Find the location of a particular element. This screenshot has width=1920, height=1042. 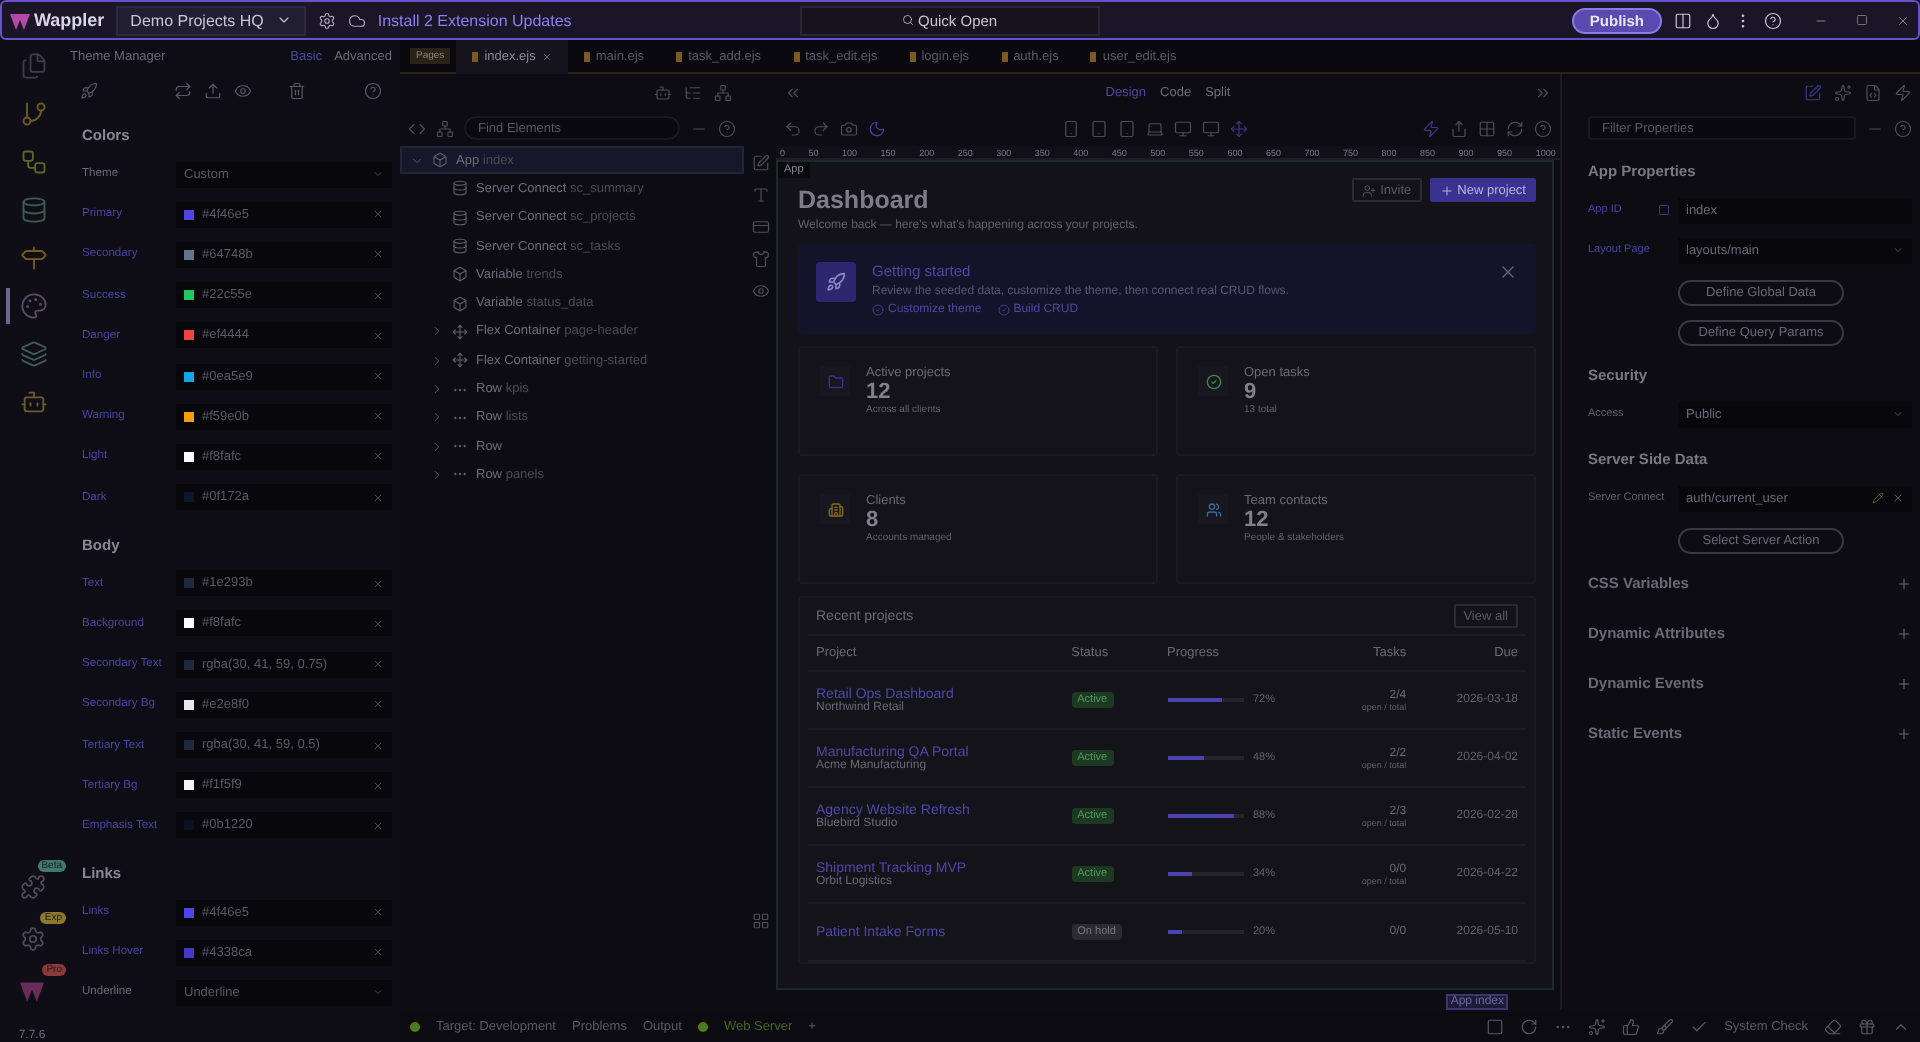

upload-icon is located at coordinates (213, 91).